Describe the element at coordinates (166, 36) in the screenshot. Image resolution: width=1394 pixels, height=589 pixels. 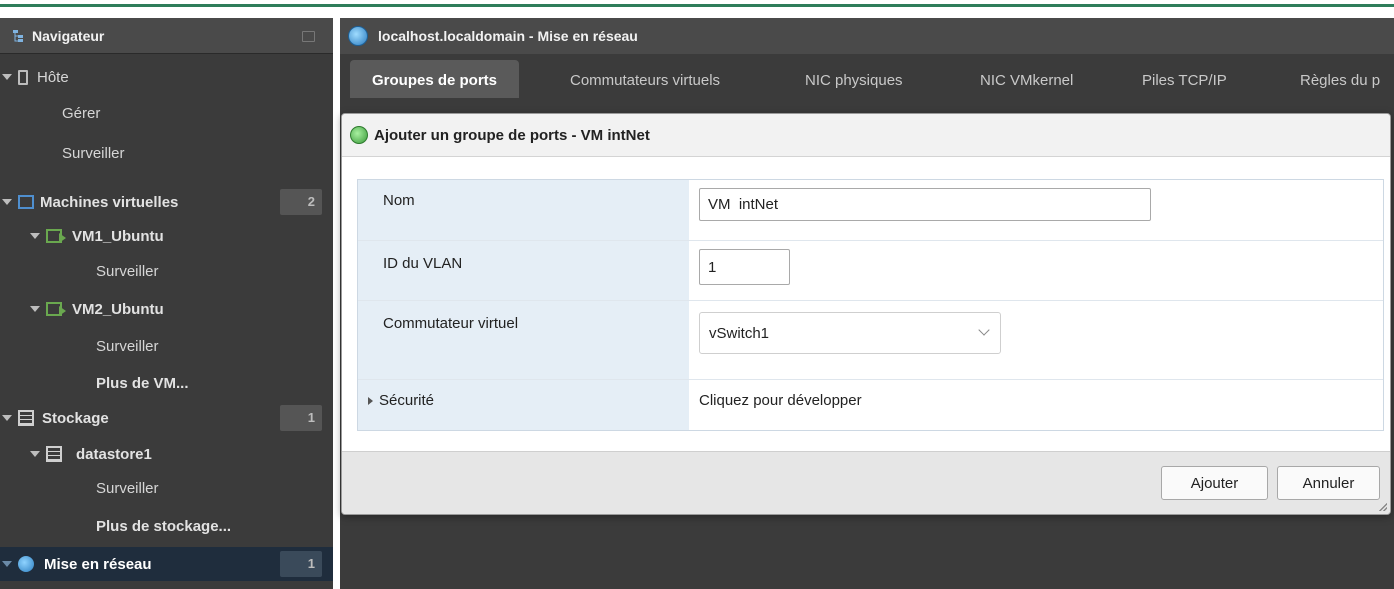
I see `navigator-header: Navigateur` at that location.